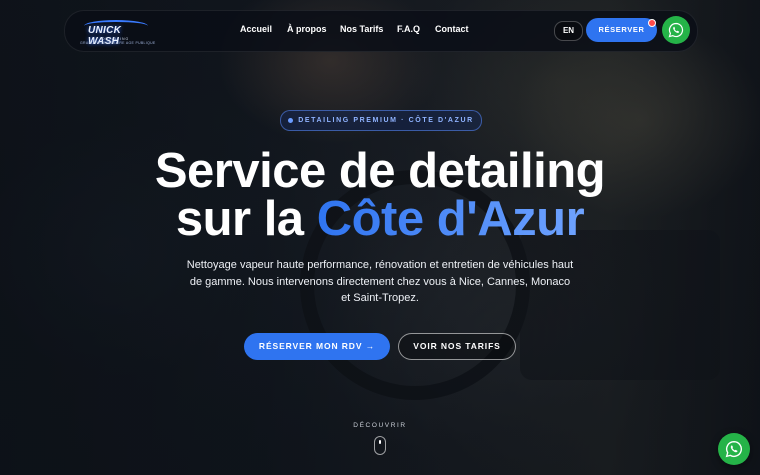 The image size is (760, 475). I want to click on book-appointment-button: RÉSERVER MON RDV →, so click(317, 346).